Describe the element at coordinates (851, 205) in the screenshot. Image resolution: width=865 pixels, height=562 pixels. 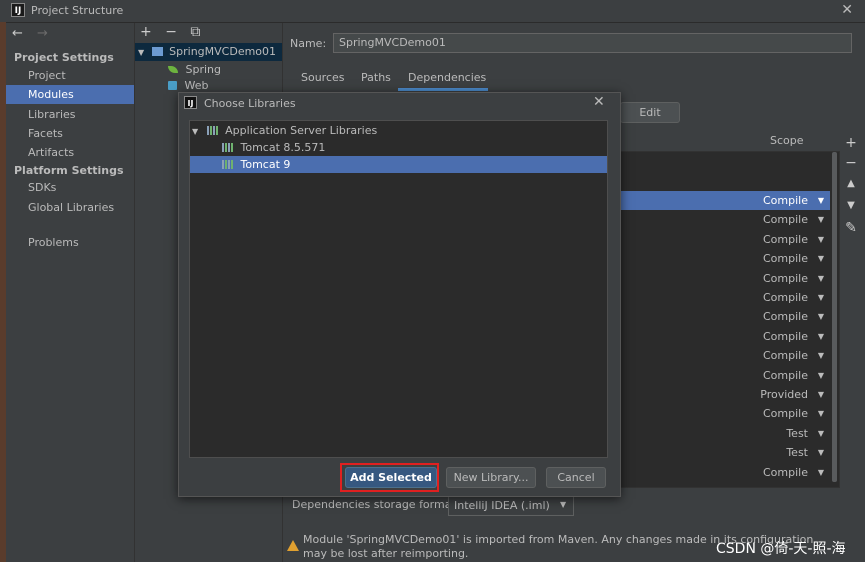
I see `move-down-icon: ▼` at that location.